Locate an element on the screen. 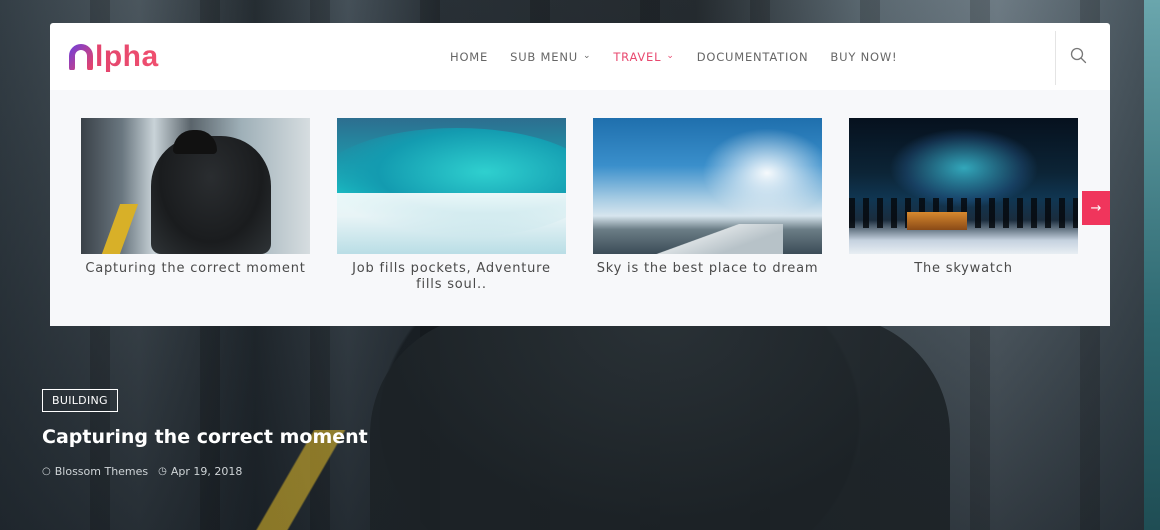  post-meta: ○ Blossom Themes ◷ Apr 19, 2018 is located at coordinates (147, 471).